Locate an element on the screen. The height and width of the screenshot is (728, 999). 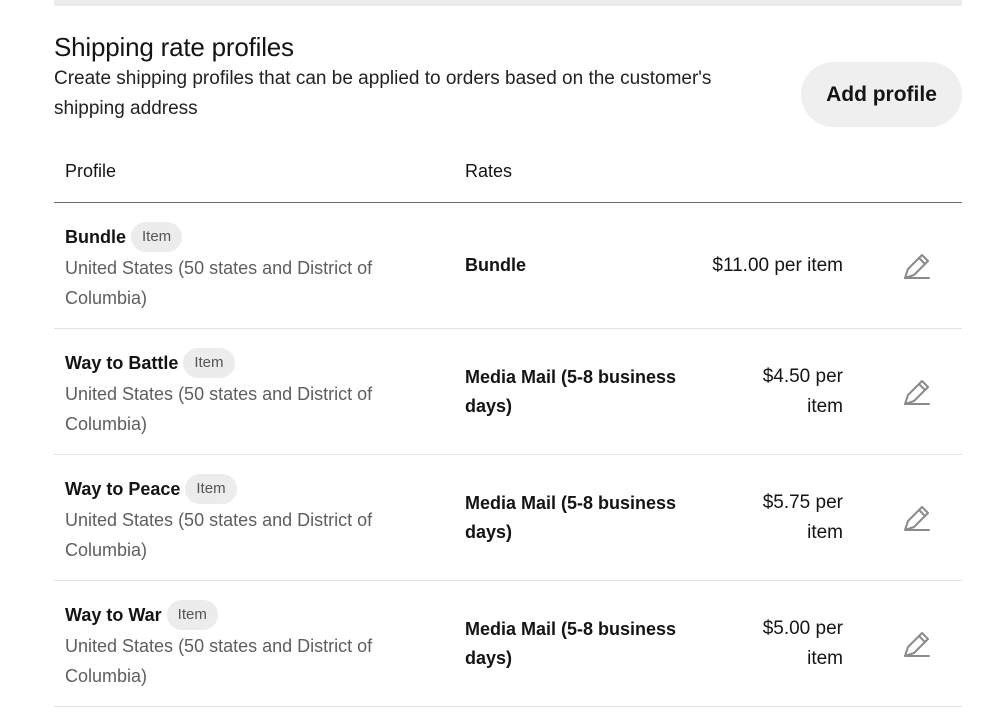
profile-name: Way to Peace is located at coordinates (123, 488).